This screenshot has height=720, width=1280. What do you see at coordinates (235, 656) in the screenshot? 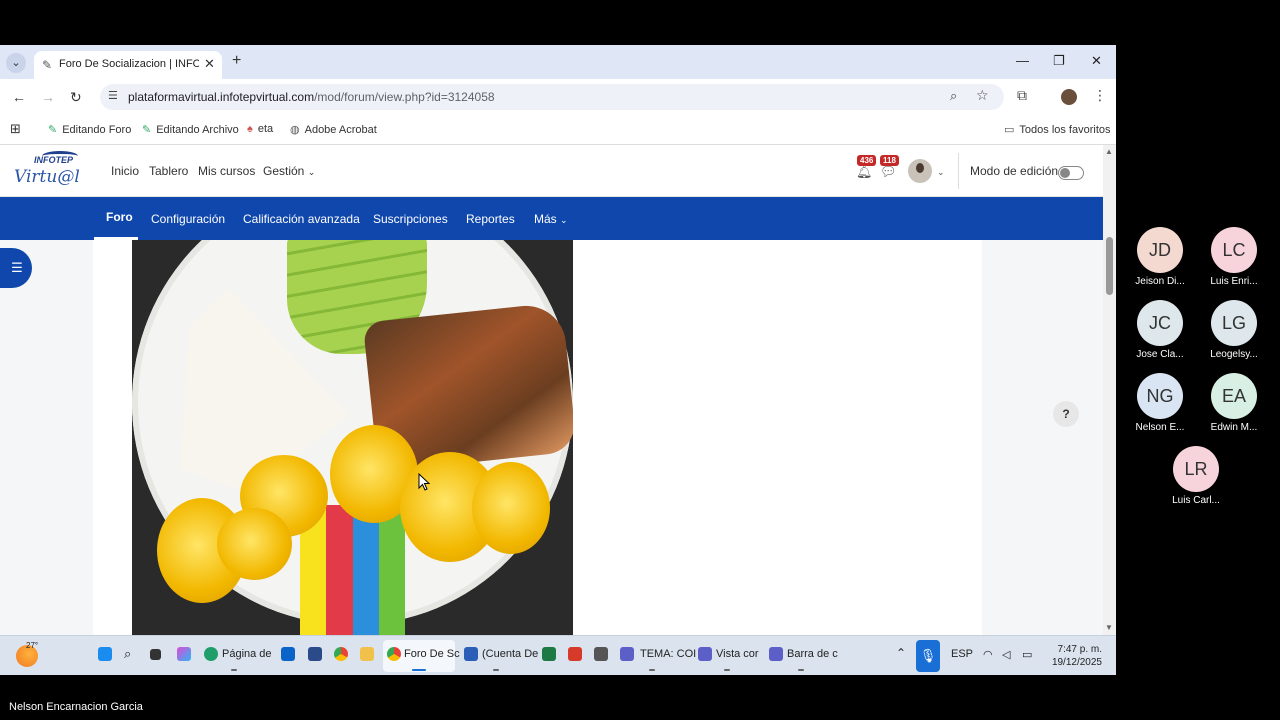
I see `taskbar-item-edge: Página de` at bounding box center [235, 656].